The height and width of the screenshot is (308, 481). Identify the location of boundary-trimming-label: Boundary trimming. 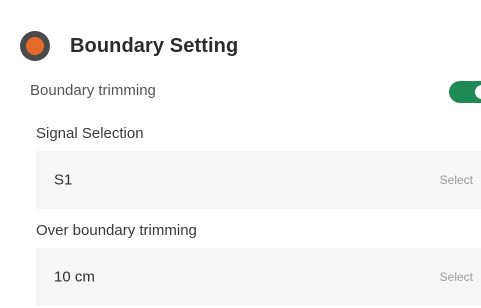
(93, 90).